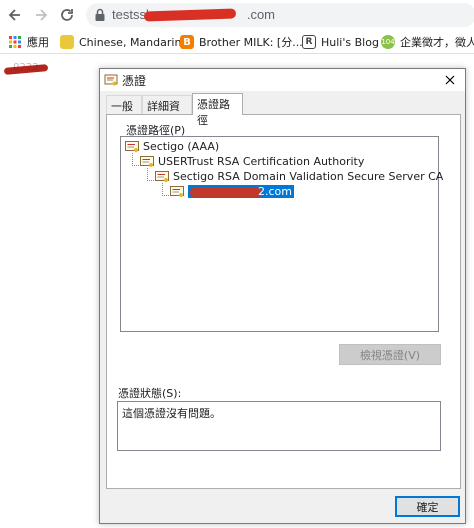 The image size is (474, 528). I want to click on huli-favicon-icon: R, so click(309, 42).